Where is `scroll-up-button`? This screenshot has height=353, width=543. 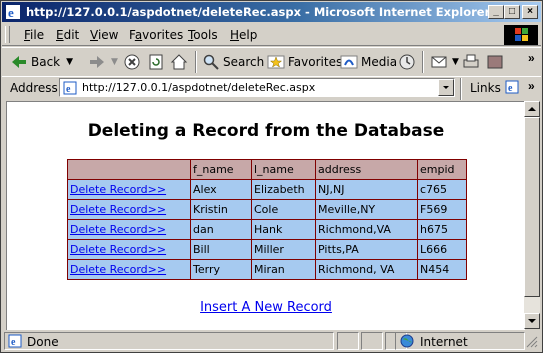 scroll-up-button is located at coordinates (532, 109).